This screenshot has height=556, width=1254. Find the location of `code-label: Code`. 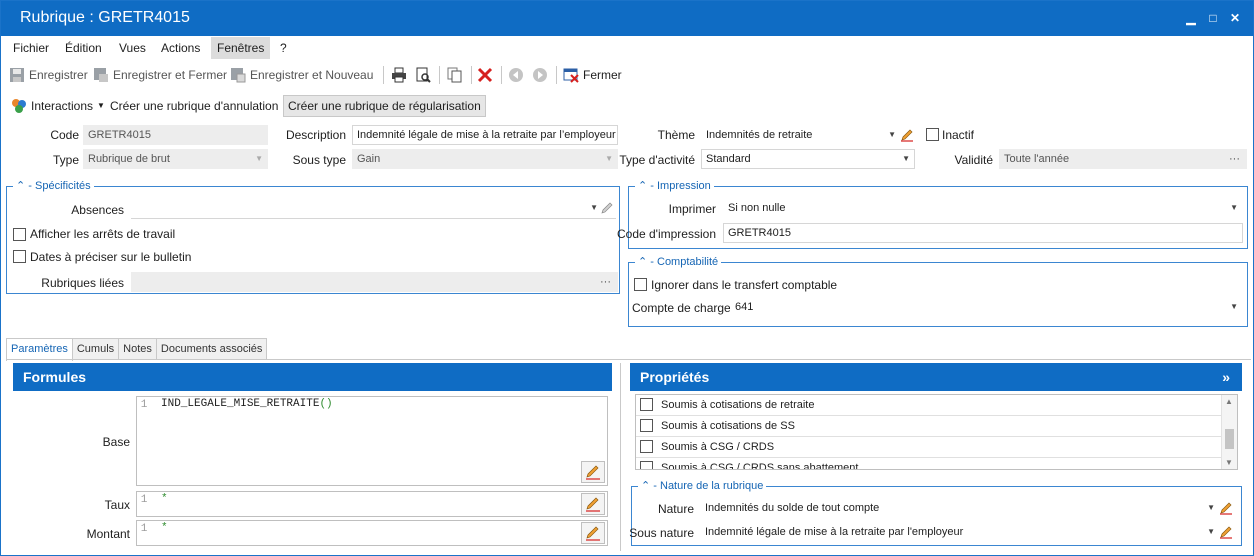

code-label: Code is located at coordinates (64, 135).